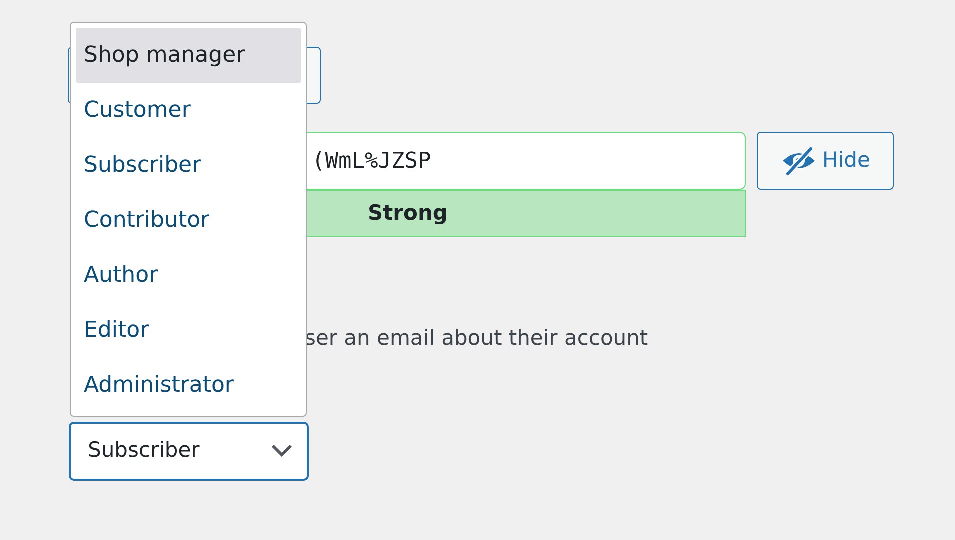 The width and height of the screenshot is (955, 540). What do you see at coordinates (477, 338) in the screenshot?
I see `notify-label: ser an email about their account` at bounding box center [477, 338].